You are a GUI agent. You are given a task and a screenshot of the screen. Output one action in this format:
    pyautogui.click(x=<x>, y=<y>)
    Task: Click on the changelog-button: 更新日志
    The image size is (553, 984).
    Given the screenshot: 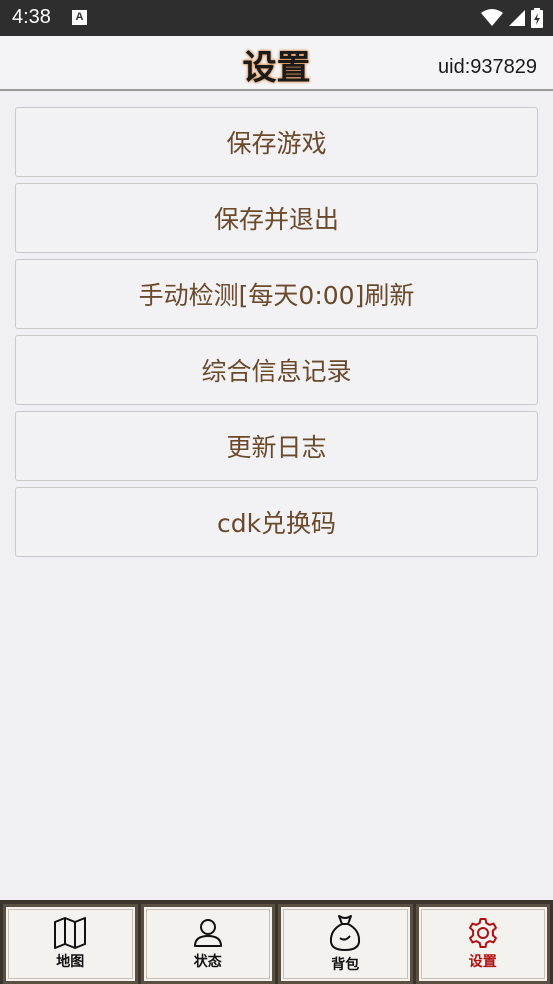 What is the action you would take?
    pyautogui.click(x=276, y=446)
    